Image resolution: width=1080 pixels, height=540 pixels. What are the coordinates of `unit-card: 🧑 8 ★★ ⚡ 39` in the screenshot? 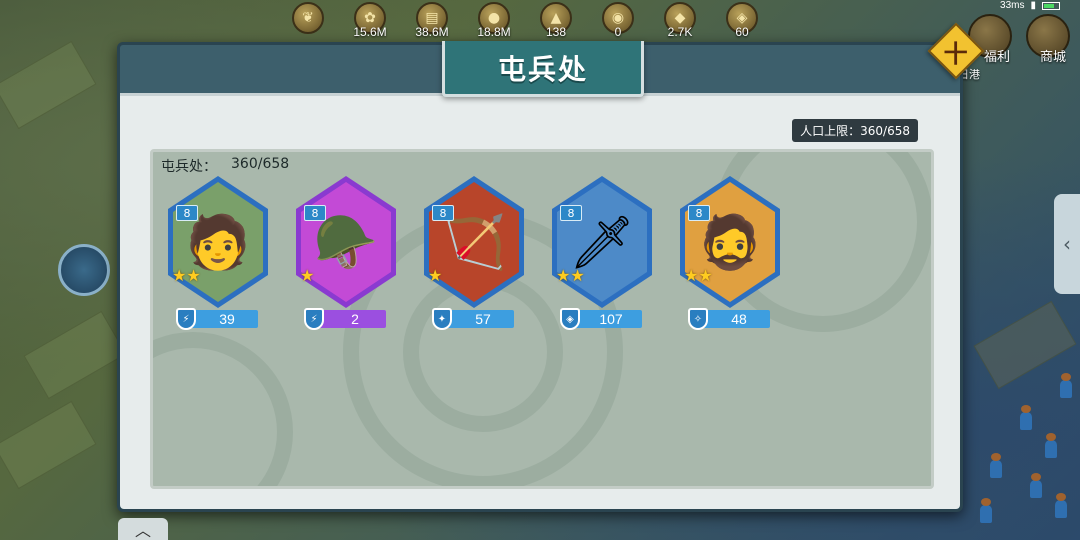 It's located at (218, 256).